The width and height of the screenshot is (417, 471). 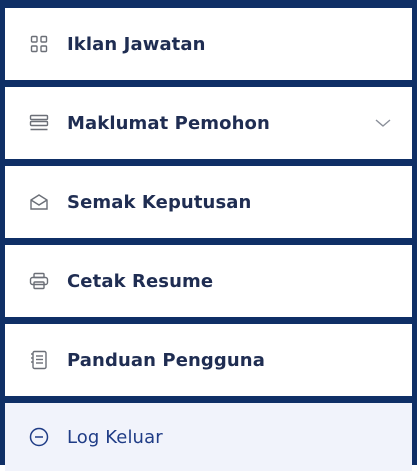 I want to click on menu-item-semak-keputusan: Semak Keputusan, so click(x=208, y=202).